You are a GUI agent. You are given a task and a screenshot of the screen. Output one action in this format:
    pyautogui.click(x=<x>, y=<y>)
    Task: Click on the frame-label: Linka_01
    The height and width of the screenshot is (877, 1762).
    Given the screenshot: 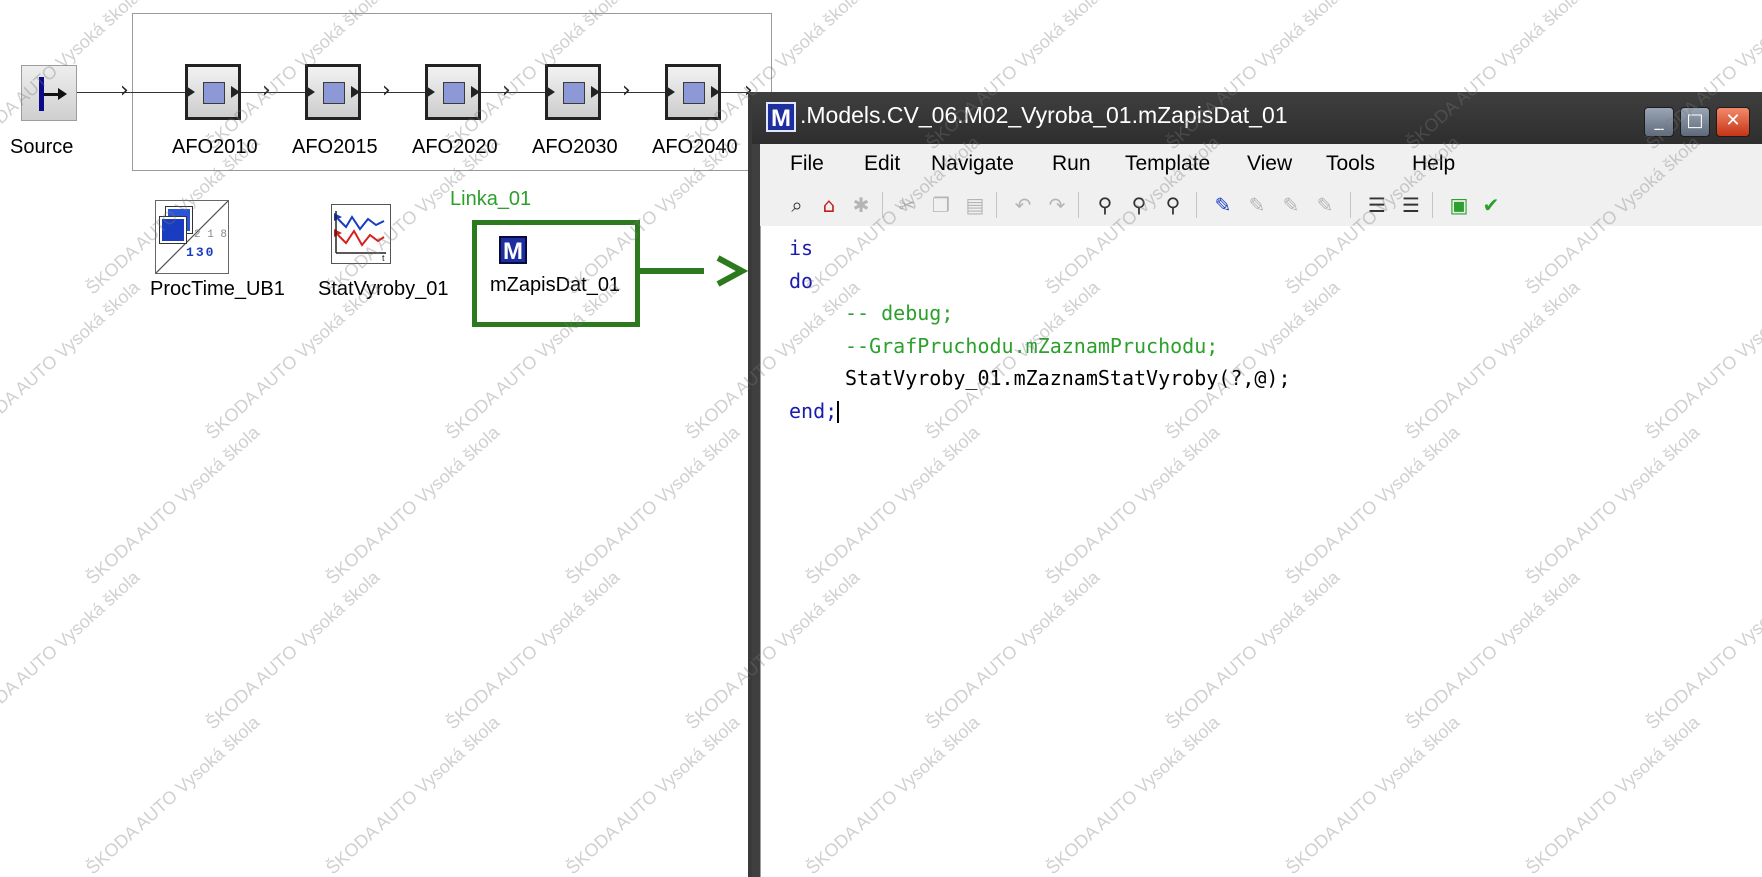 What is the action you would take?
    pyautogui.click(x=491, y=199)
    